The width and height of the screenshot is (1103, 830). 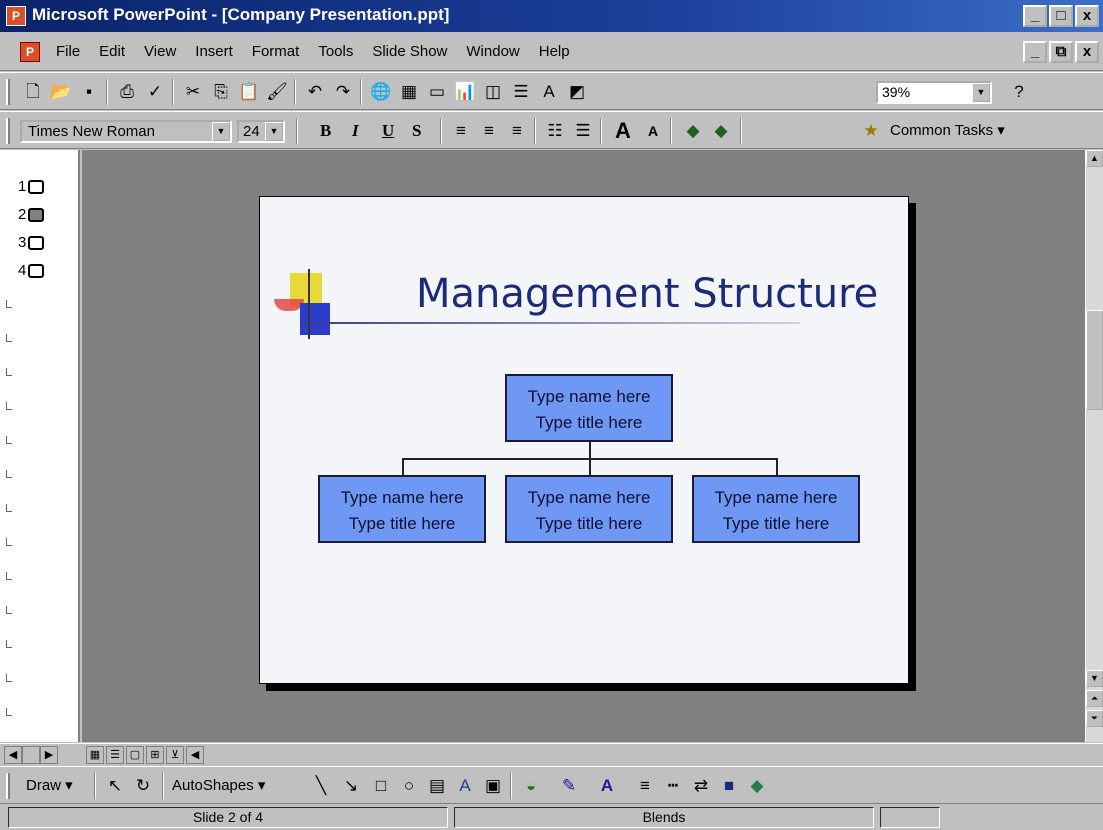 I want to click on menu-help: Help, so click(x=554, y=51).